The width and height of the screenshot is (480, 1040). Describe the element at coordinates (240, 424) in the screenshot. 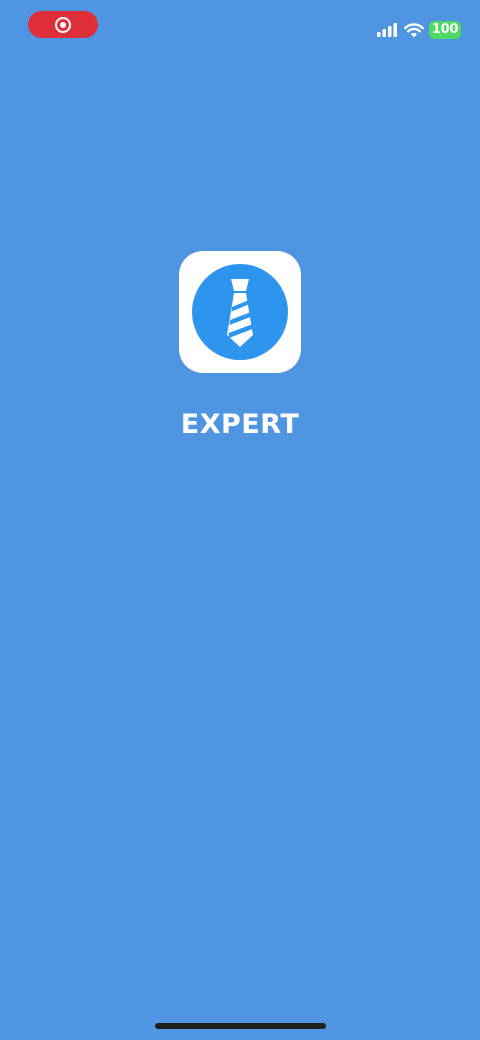

I see `app-name: EXPERT` at that location.